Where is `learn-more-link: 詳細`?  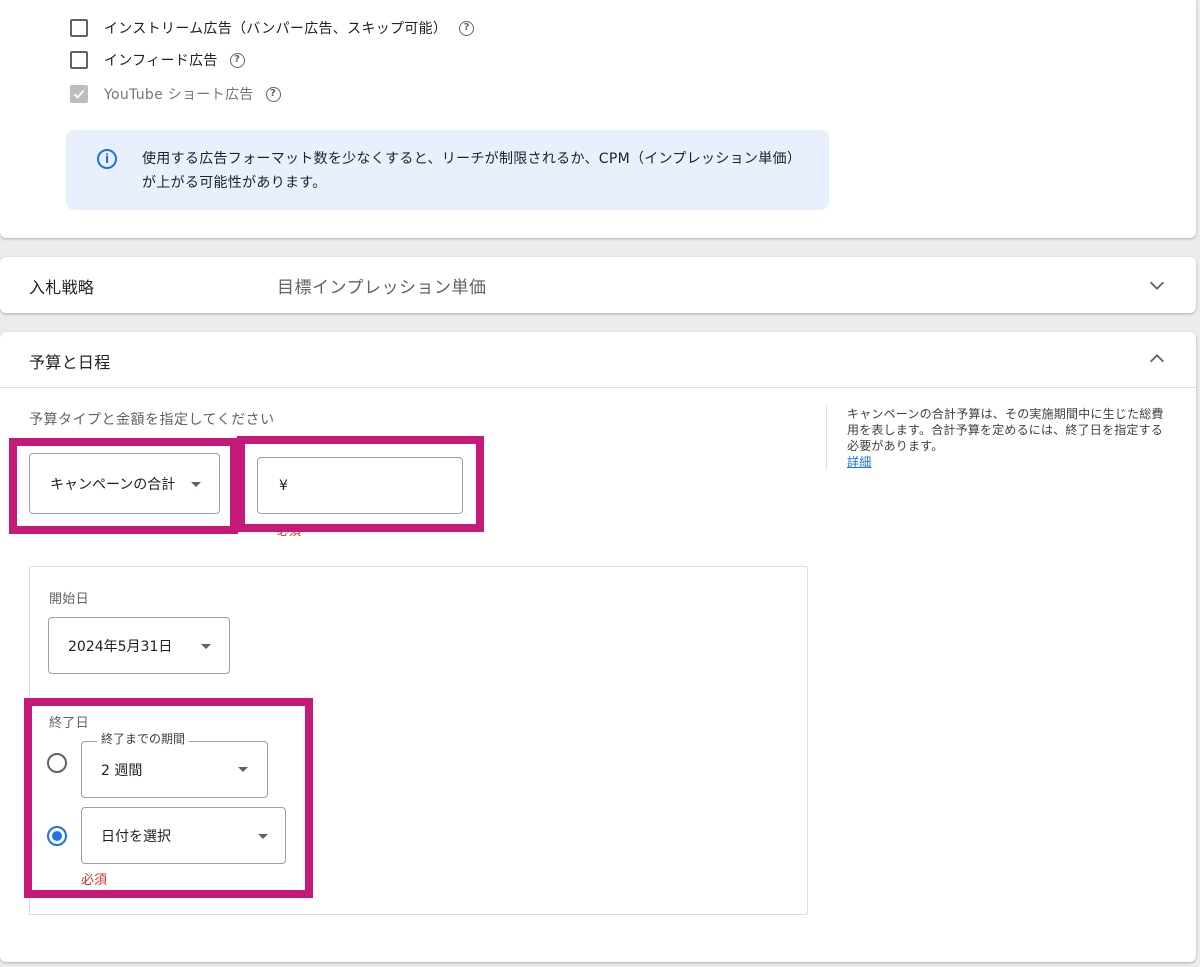
learn-more-link: 詳細 is located at coordinates (859, 462).